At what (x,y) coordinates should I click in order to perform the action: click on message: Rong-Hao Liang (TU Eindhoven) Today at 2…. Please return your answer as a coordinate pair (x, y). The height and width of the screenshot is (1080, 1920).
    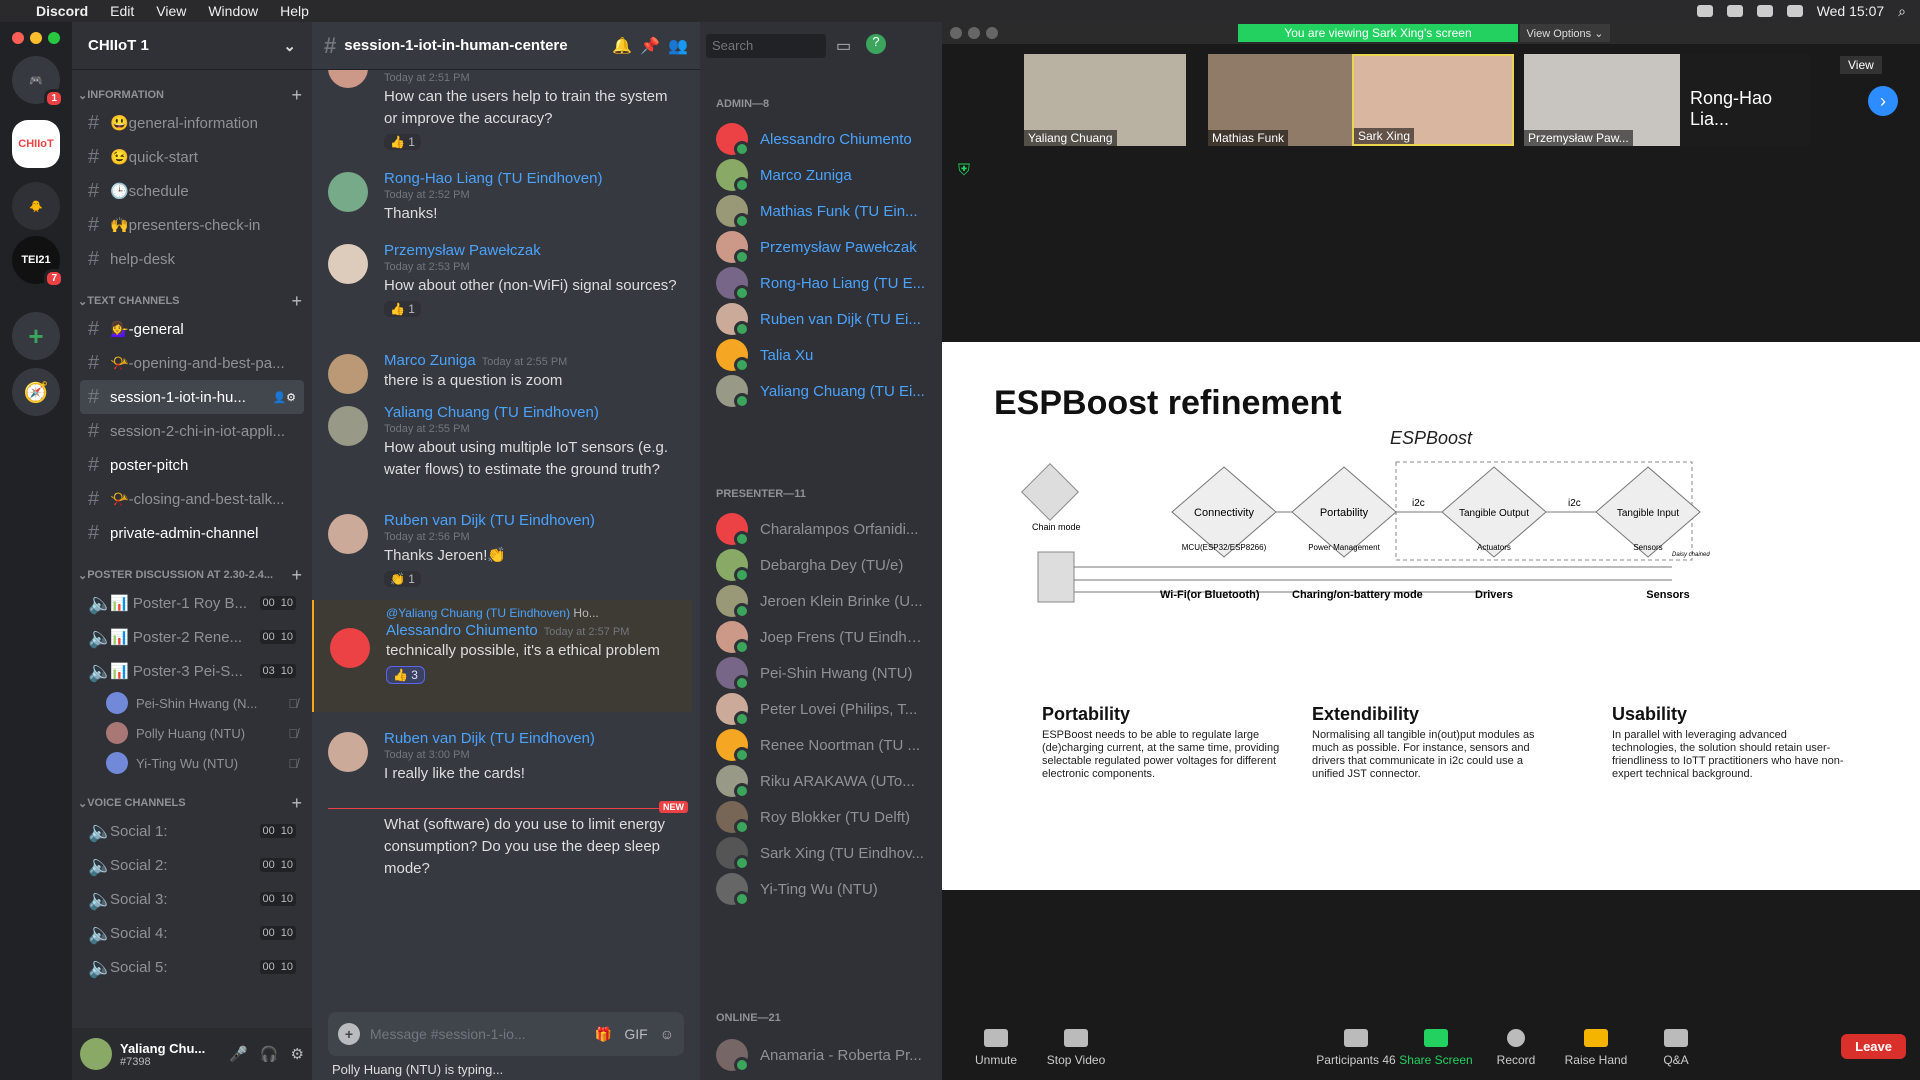
    Looking at the image, I should click on (502, 197).